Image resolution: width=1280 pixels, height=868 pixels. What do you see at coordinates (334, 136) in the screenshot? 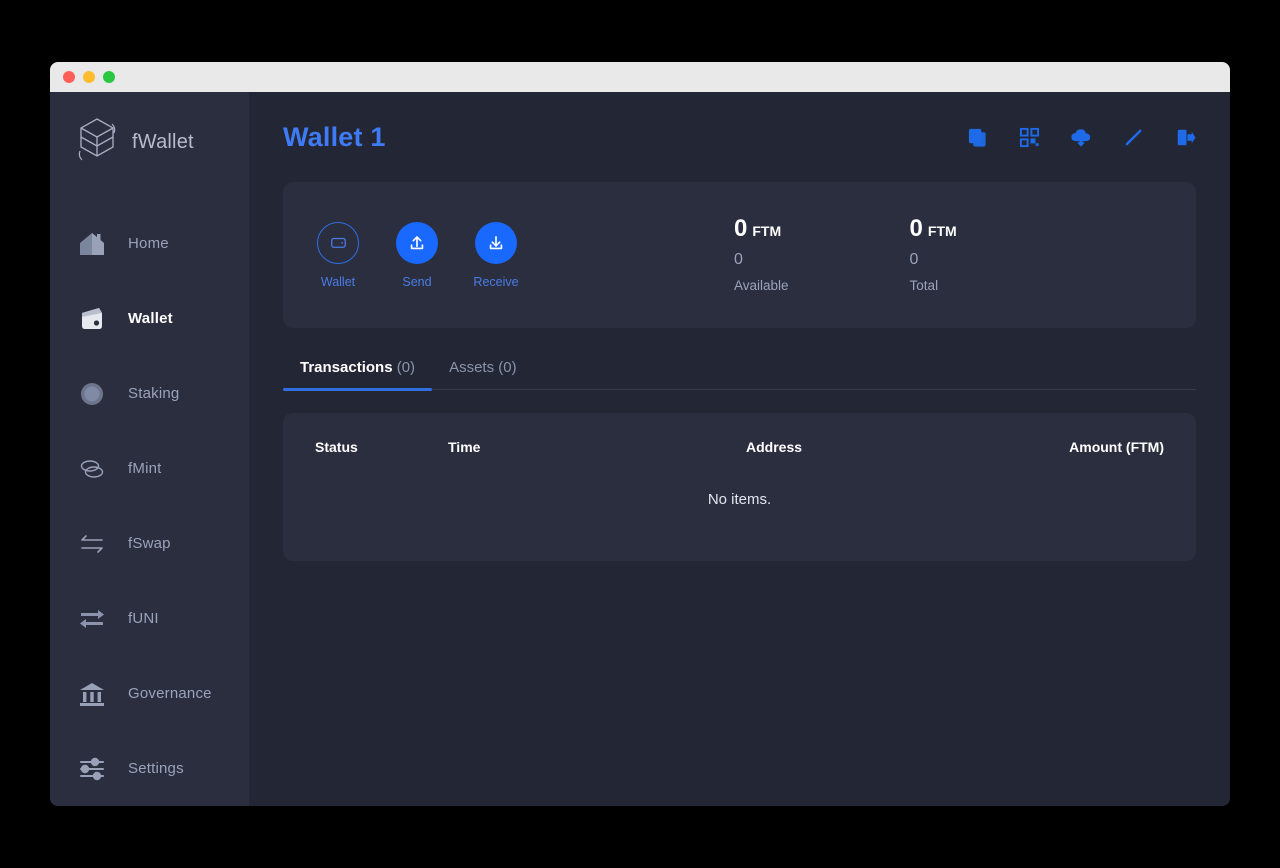
I see `page-title: Wallet 1` at bounding box center [334, 136].